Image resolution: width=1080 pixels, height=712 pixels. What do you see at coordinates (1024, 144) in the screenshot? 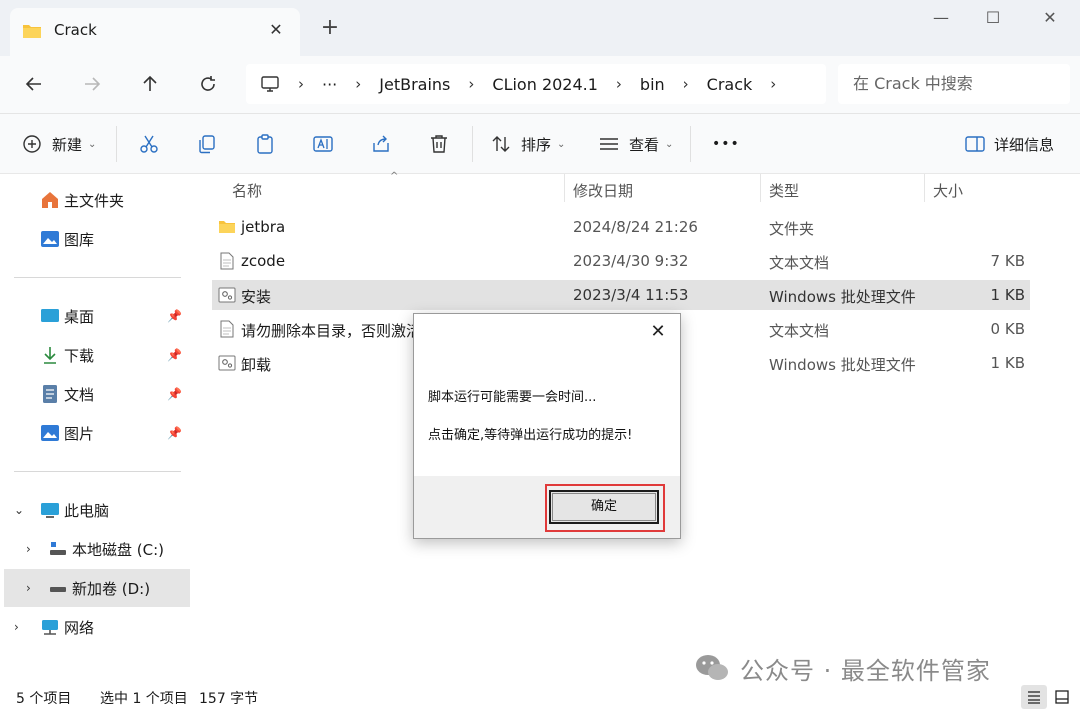
I see `details-label: 详细信息` at bounding box center [1024, 144].